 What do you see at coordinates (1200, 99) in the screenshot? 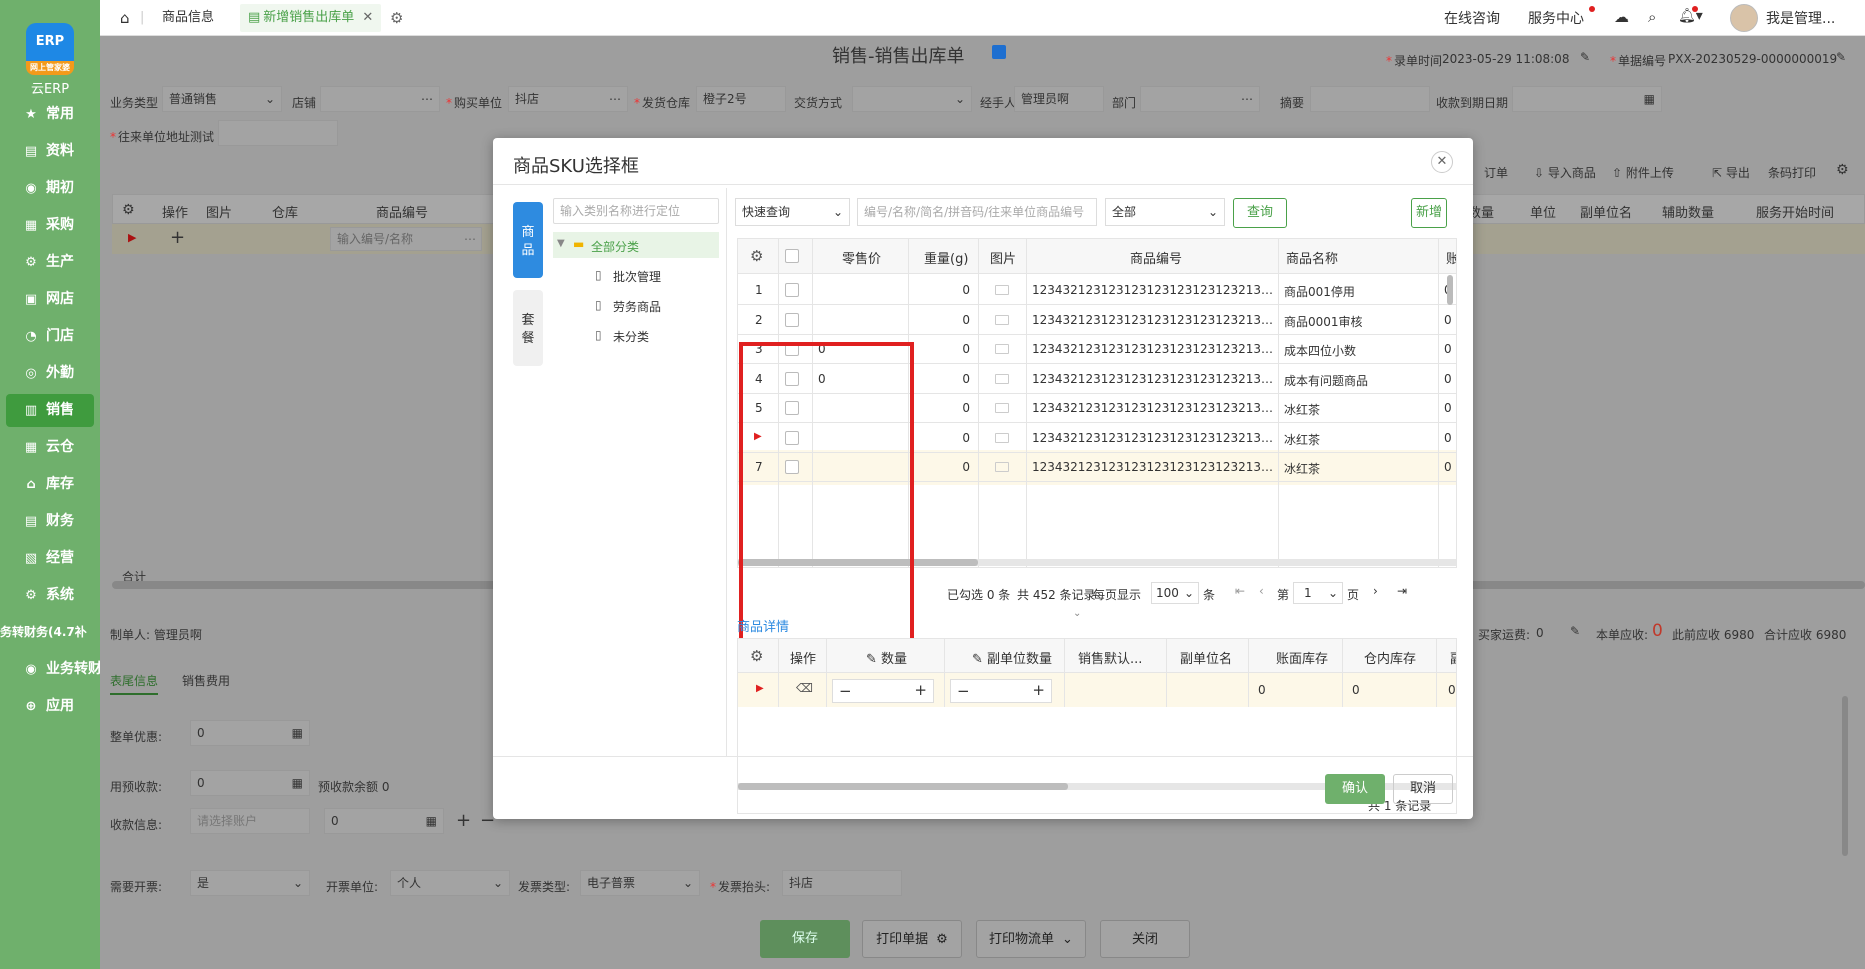
I see `dept-field: ⋯` at bounding box center [1200, 99].